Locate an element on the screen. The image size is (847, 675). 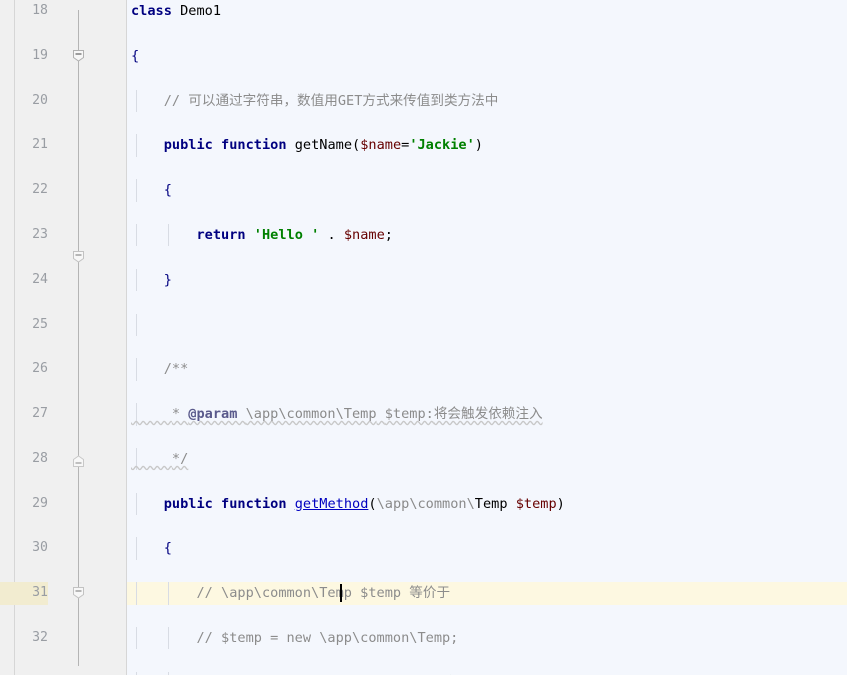
text-caret is located at coordinates (341, 593).